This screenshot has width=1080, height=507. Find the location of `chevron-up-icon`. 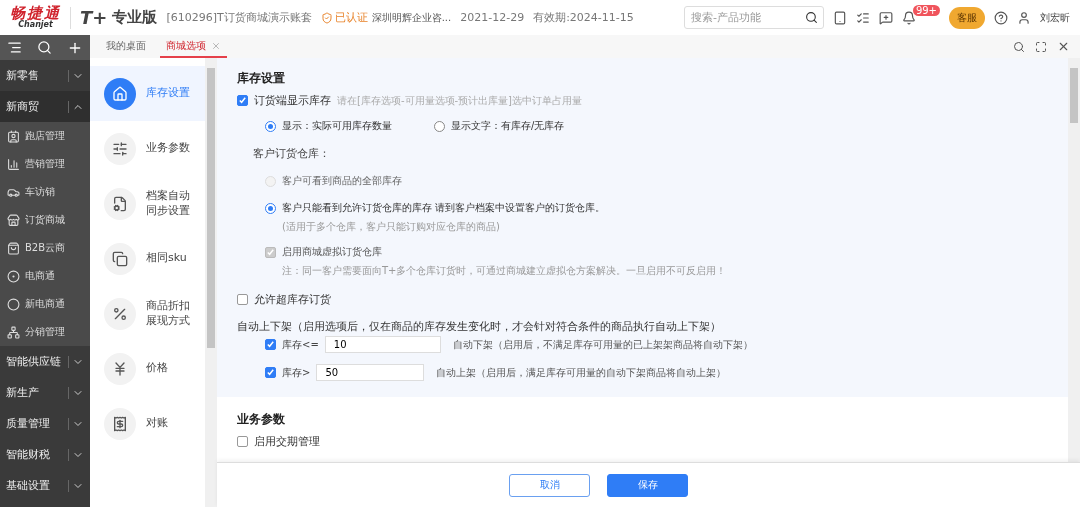

chevron-up-icon is located at coordinates (76, 106).